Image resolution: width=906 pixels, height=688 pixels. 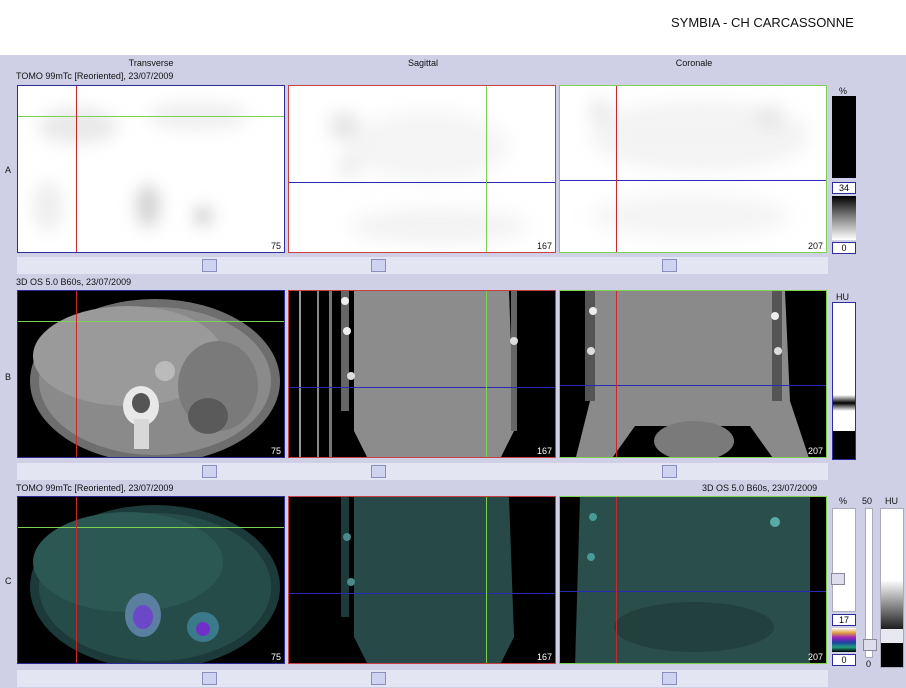 What do you see at coordinates (844, 137) in the screenshot?
I see `colorbar-a-top` at bounding box center [844, 137].